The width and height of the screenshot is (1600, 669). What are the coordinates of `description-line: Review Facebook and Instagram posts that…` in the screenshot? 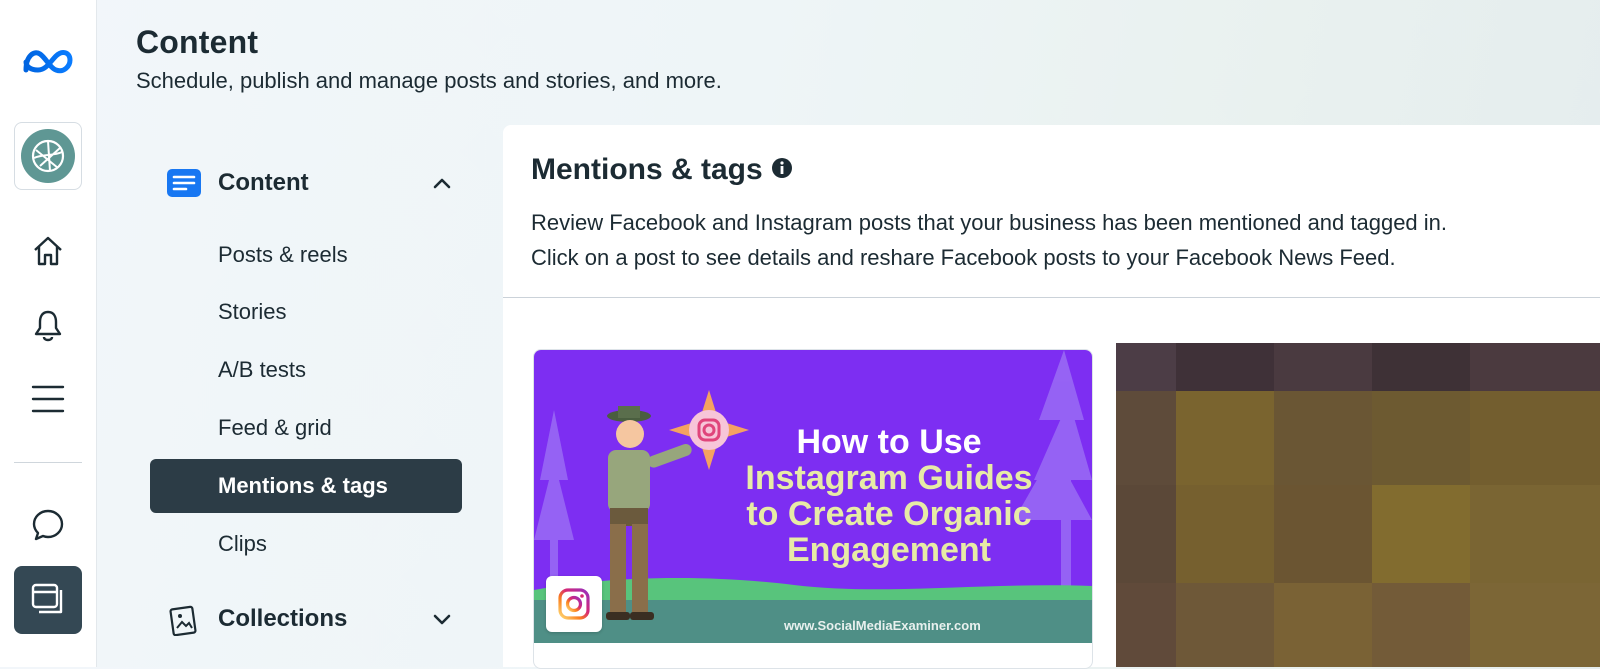 It's located at (989, 222).